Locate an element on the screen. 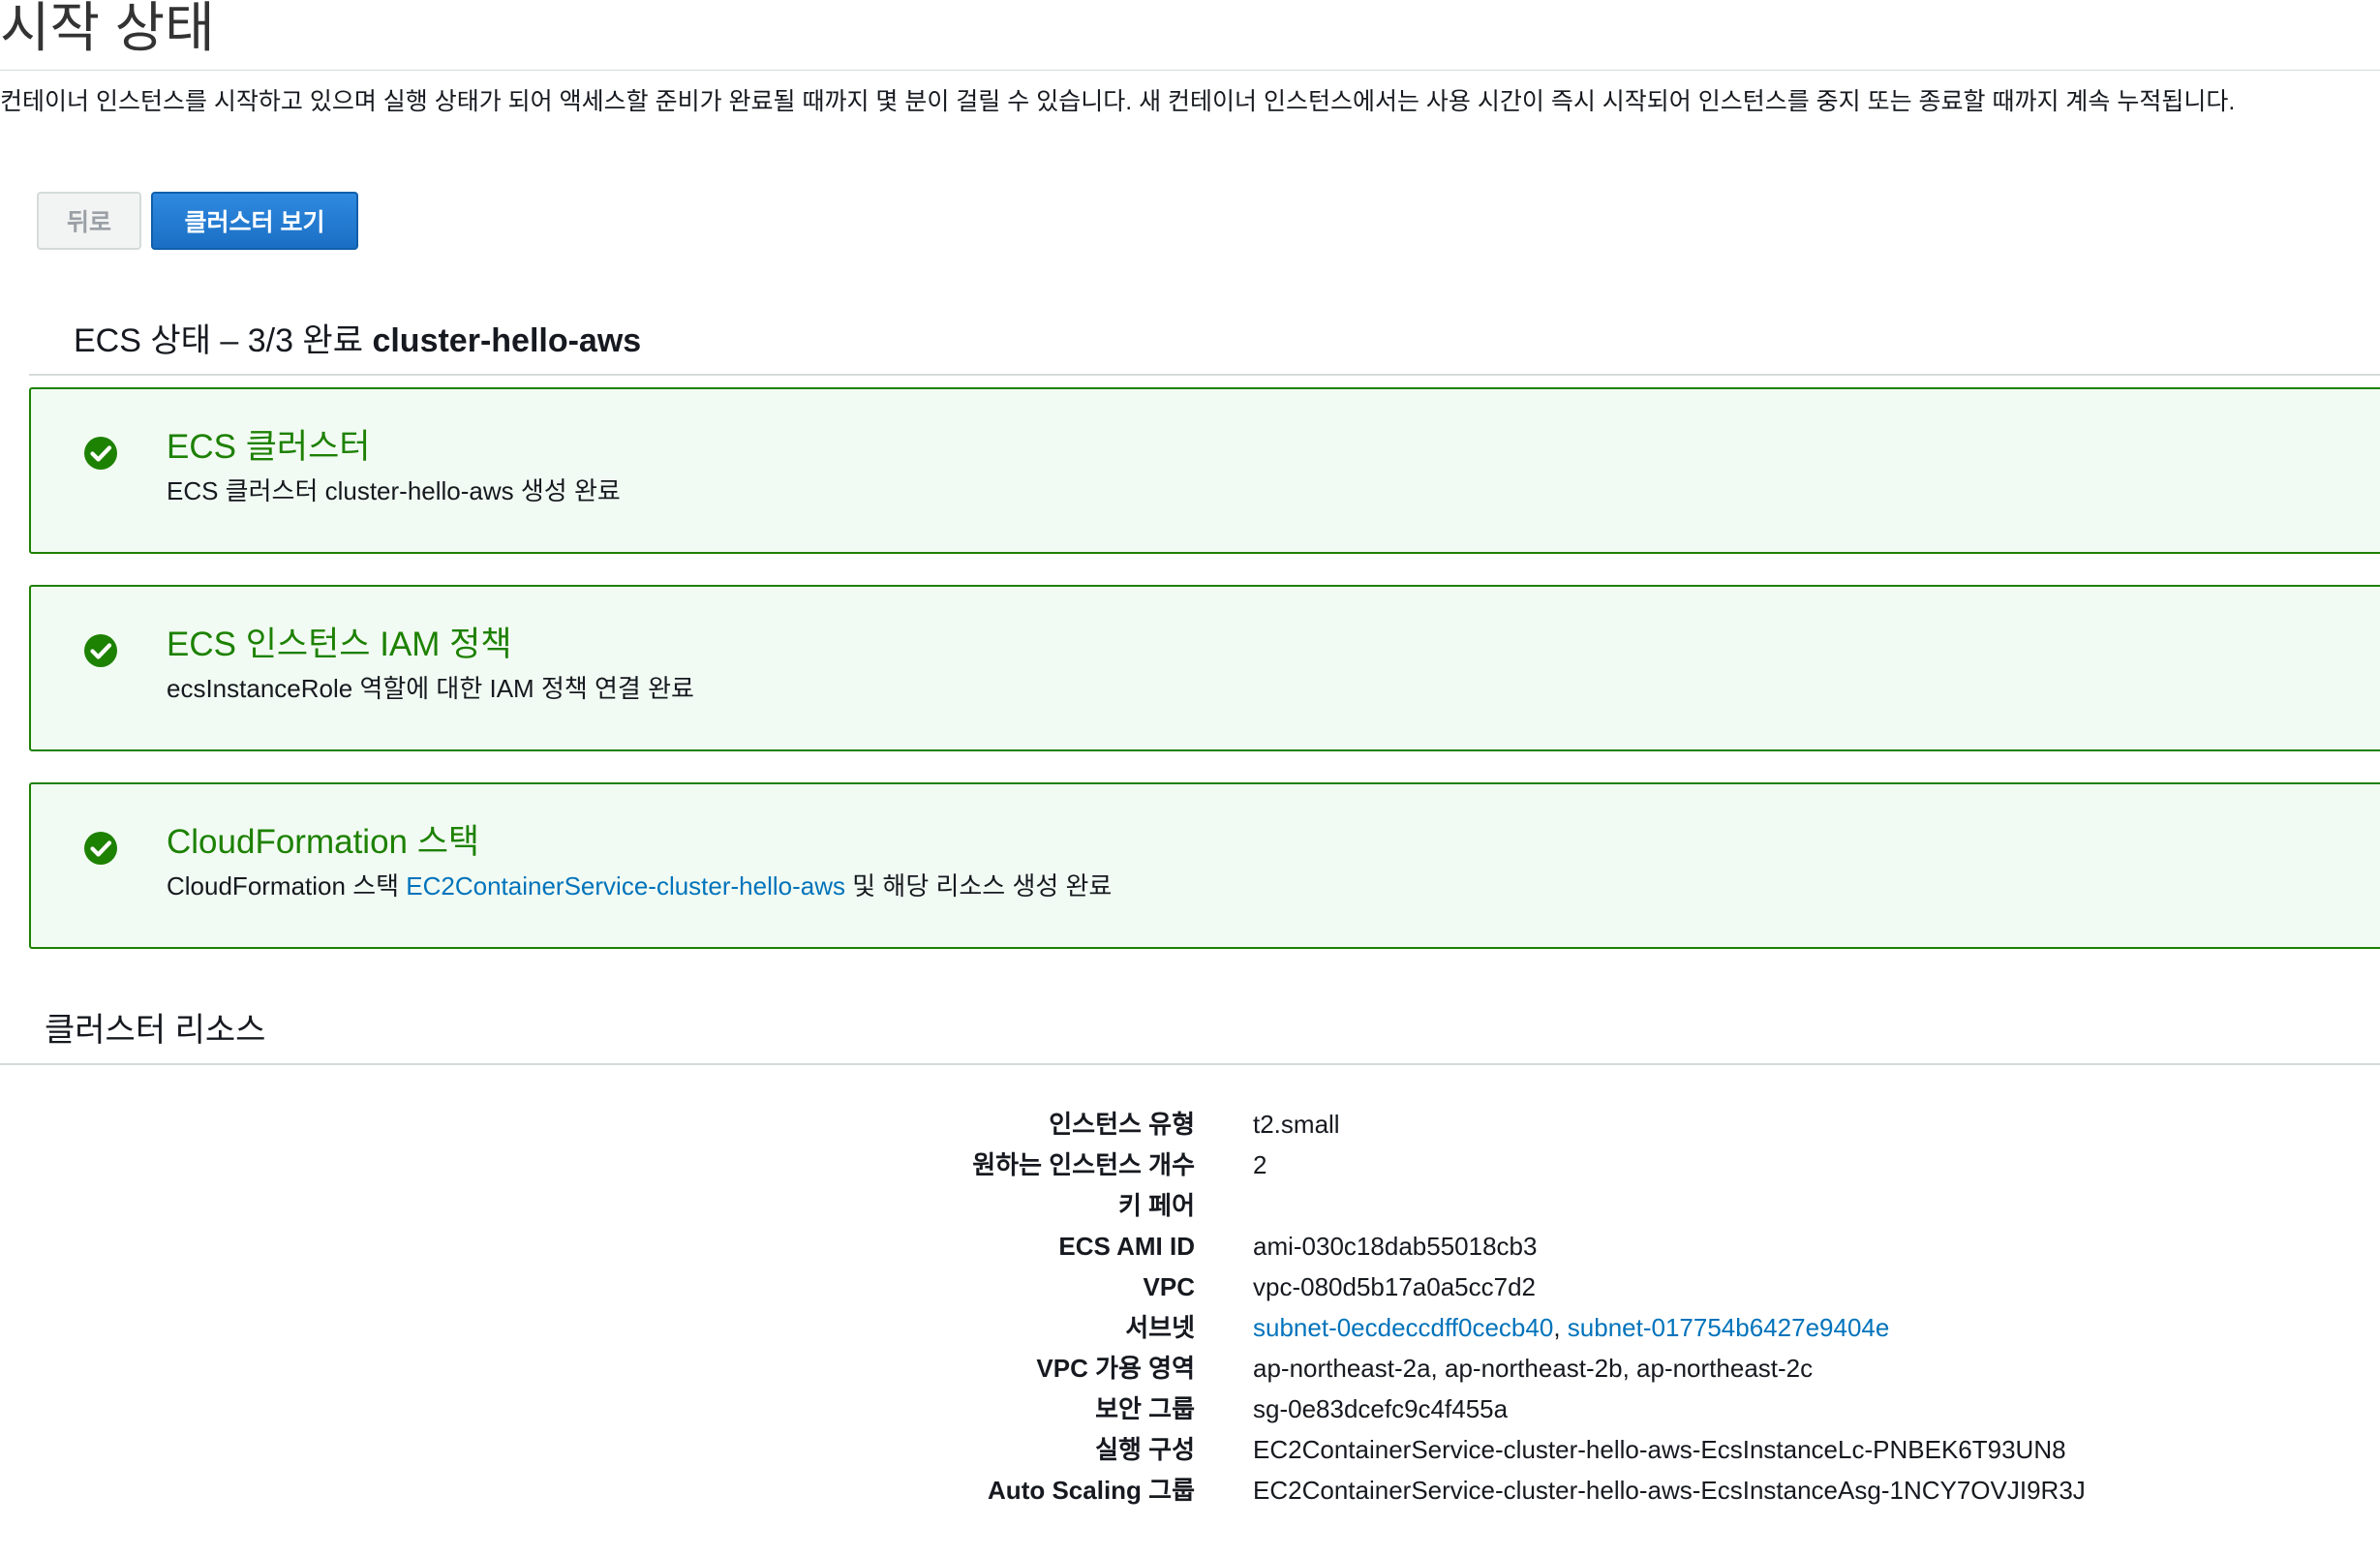 This screenshot has width=2380, height=1557. status-divider is located at coordinates (1205, 375).